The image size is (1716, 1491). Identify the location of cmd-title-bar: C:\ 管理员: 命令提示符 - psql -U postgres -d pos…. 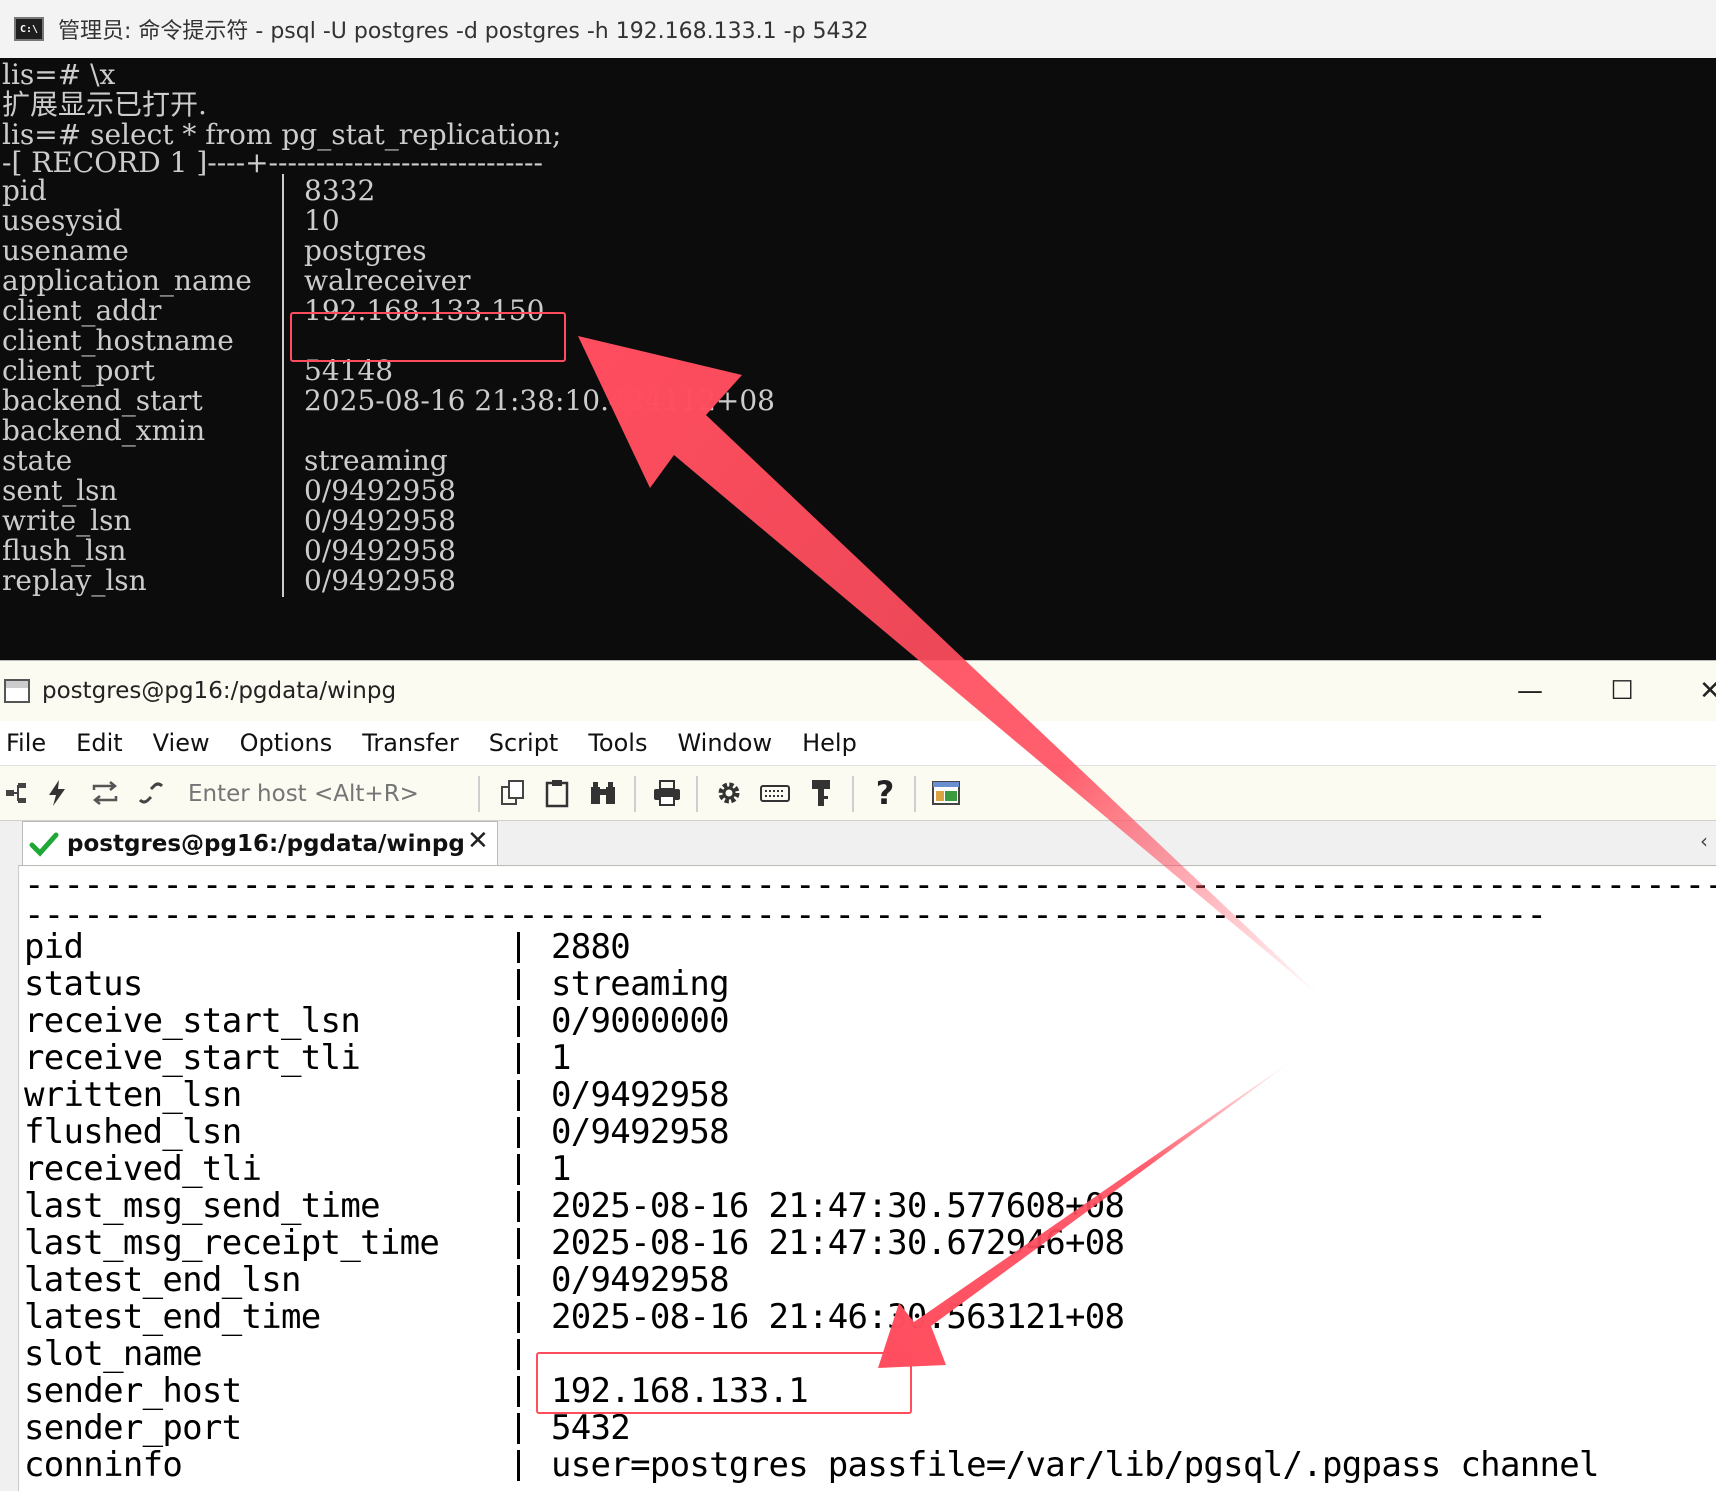
(858, 29).